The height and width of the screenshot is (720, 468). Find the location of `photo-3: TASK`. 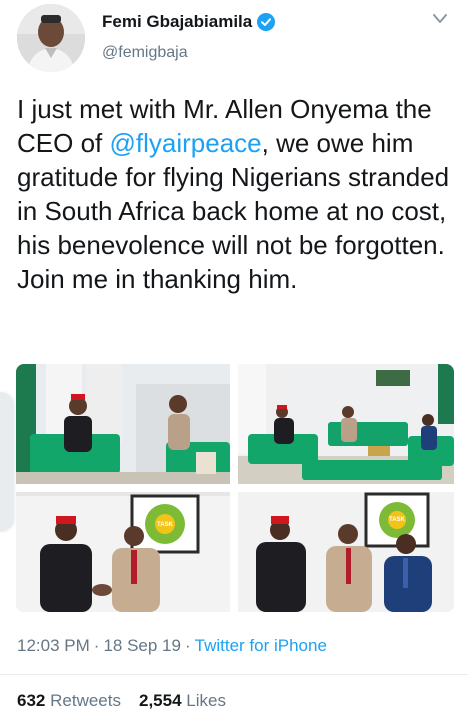

photo-3: TASK is located at coordinates (123, 552).